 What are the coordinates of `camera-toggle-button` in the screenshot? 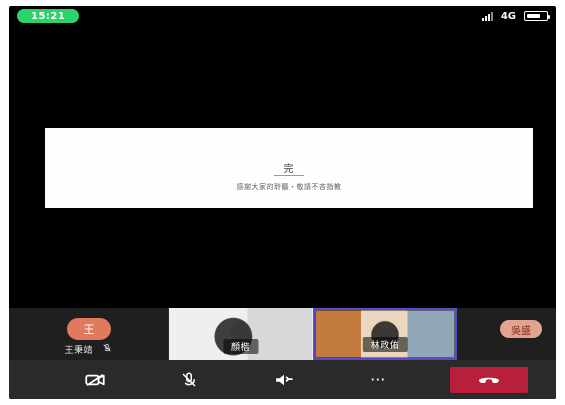 It's located at (95, 380).